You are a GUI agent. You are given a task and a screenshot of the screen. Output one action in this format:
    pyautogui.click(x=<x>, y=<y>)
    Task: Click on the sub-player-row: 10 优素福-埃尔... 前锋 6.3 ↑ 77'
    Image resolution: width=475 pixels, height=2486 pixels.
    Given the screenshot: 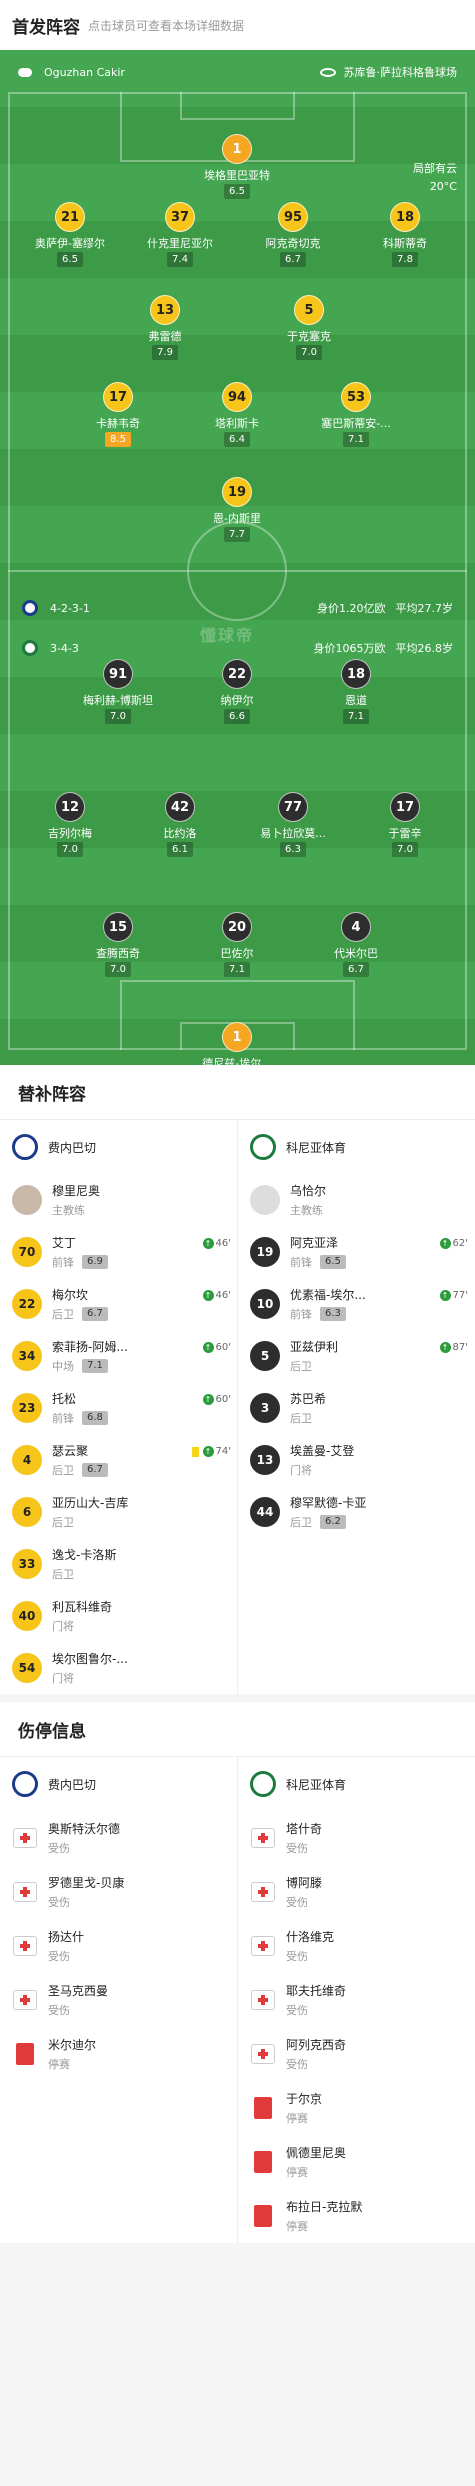 What is the action you would take?
    pyautogui.click(x=356, y=1304)
    